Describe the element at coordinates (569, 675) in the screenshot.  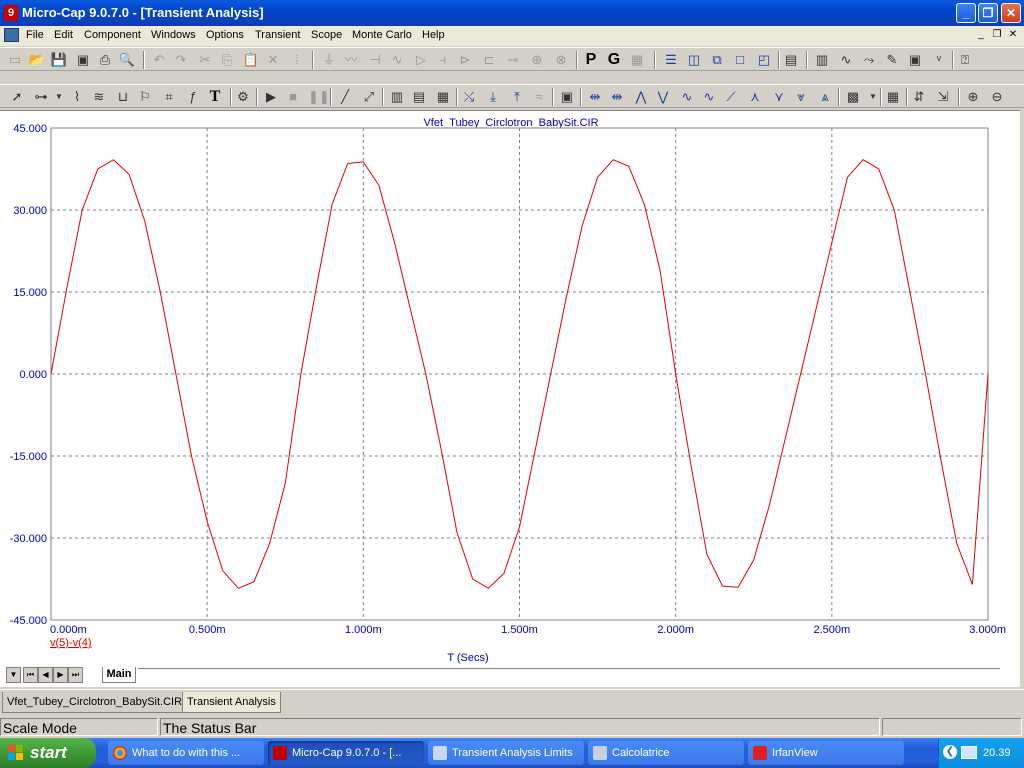
I see `horizontal-scrollbar` at that location.